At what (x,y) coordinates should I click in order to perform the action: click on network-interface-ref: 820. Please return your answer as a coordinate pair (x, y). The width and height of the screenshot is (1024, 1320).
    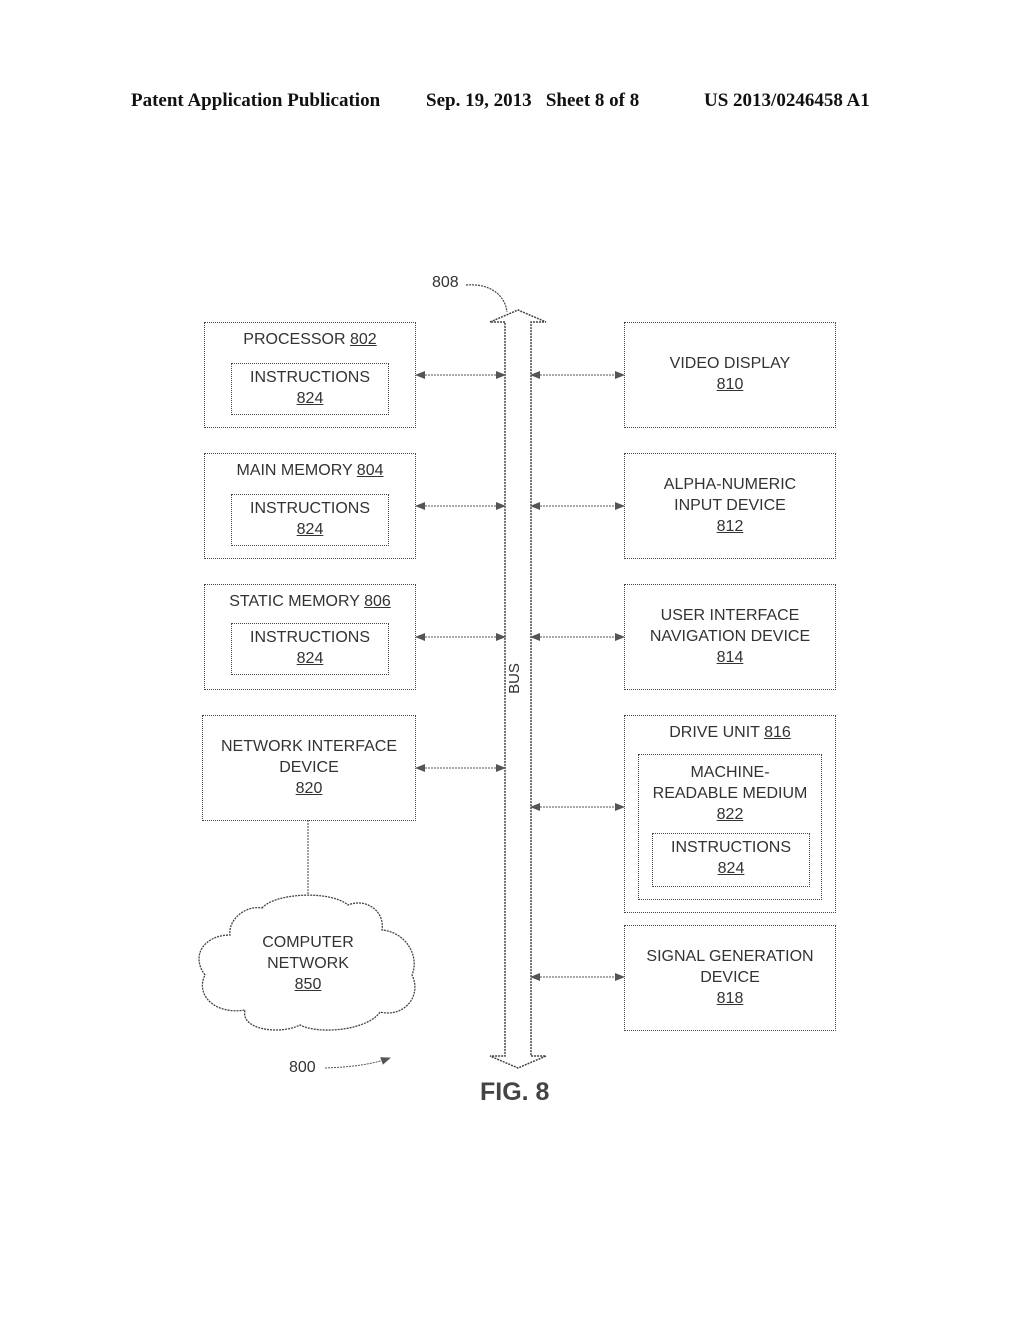
    Looking at the image, I should click on (309, 788).